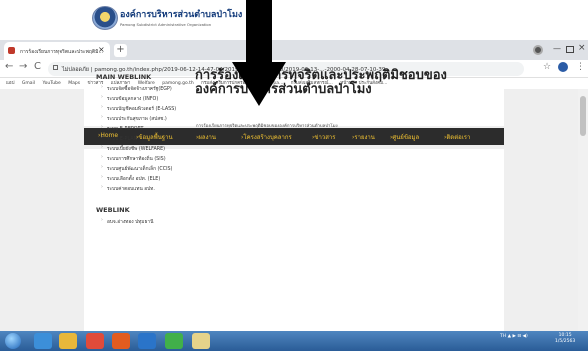 Image resolution: width=588 pixels, height=351 pixels. I want to click on new-tab-button: +, so click(120, 50).